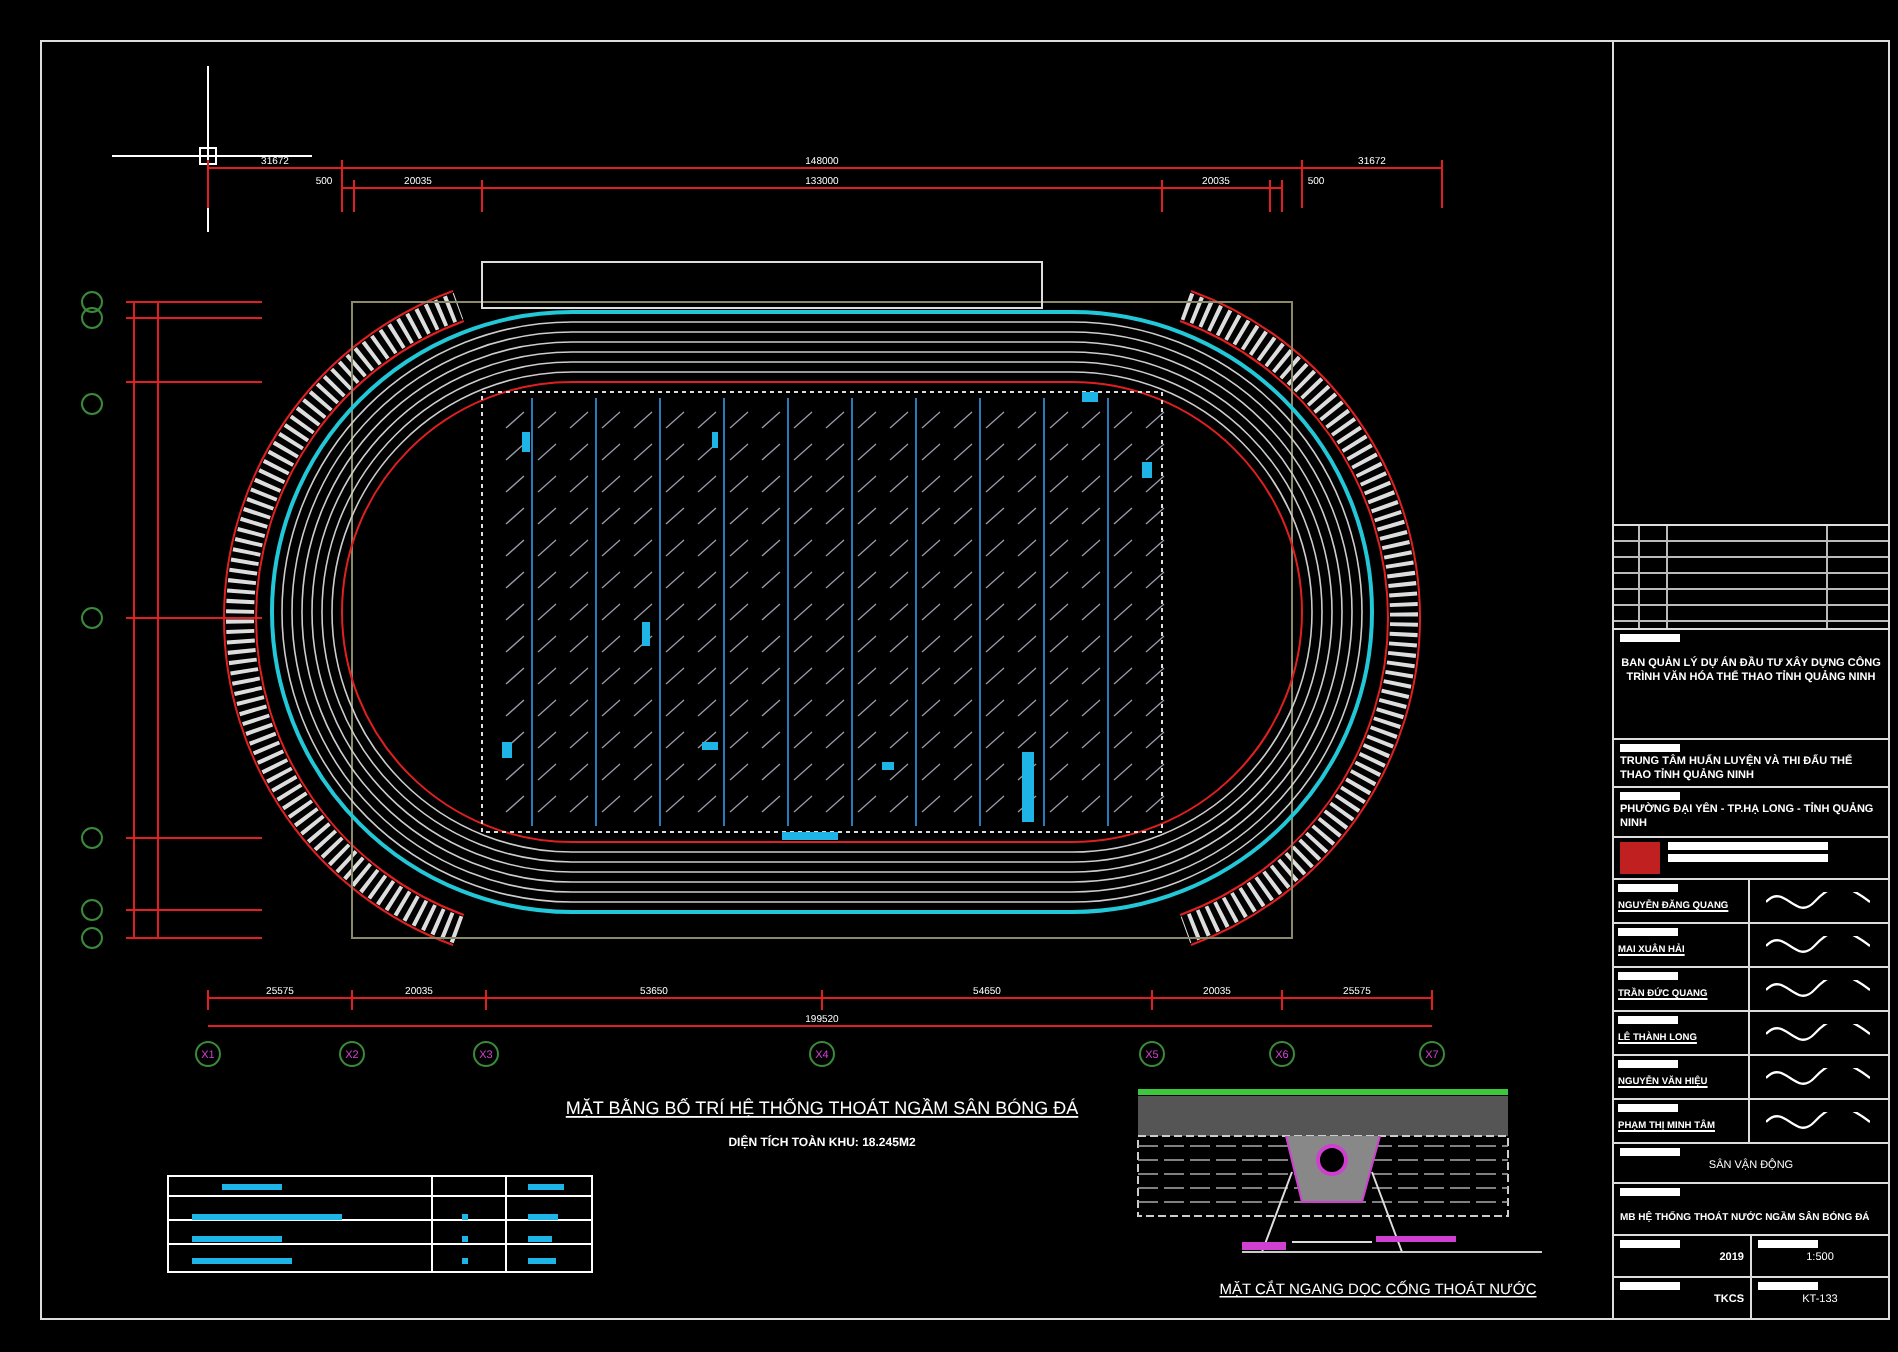 This screenshot has height=1352, width=1898. Describe the element at coordinates (212, 149) in the screenshot. I see `crosshair-icon` at that location.